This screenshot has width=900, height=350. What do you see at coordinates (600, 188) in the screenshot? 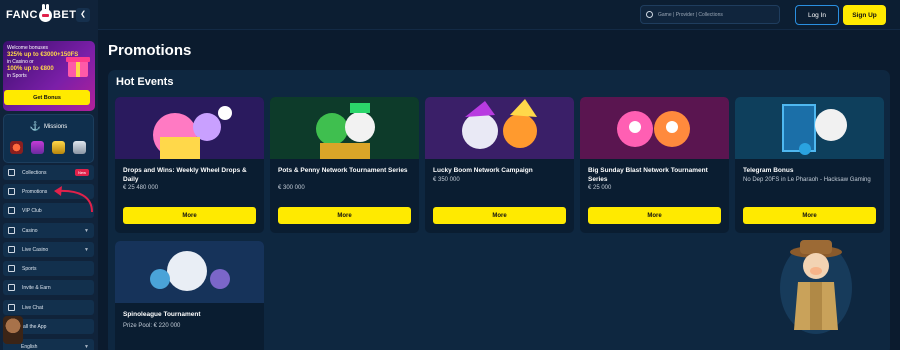
I see `promo-card-prize: € 25 000` at bounding box center [600, 188].